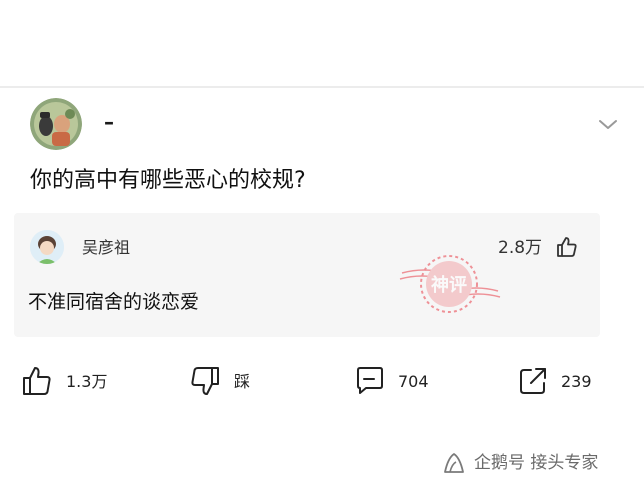 This screenshot has width=644, height=484. Describe the element at coordinates (47, 247) in the screenshot. I see `commenter-avatar` at that location.